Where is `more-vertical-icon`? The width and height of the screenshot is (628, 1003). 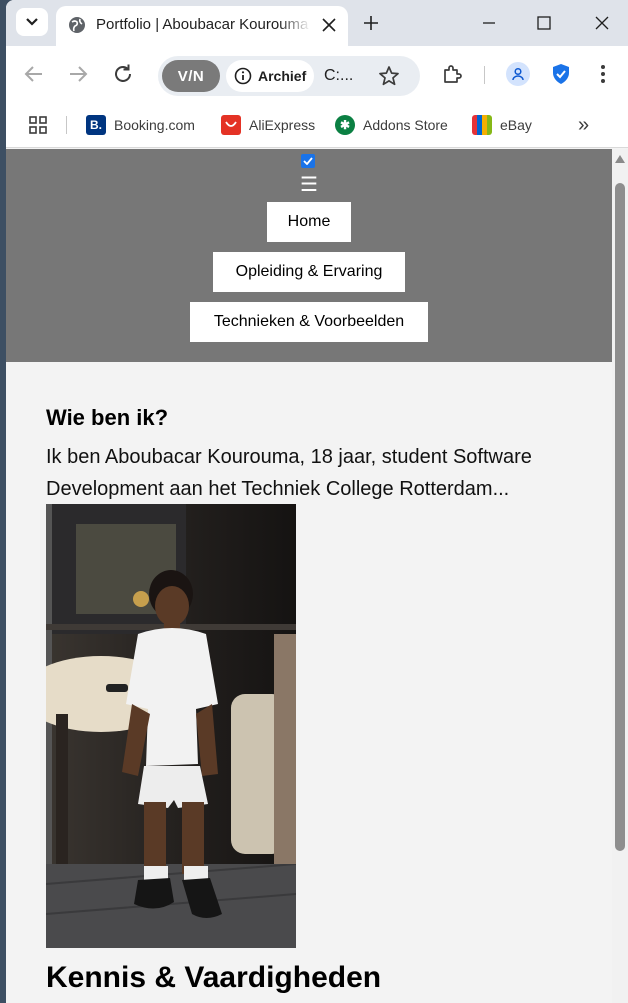 more-vertical-icon is located at coordinates (603, 74).